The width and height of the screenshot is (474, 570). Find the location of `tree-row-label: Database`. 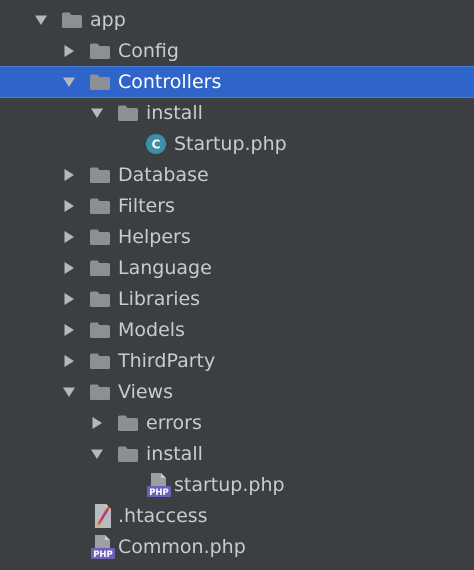

tree-row-label: Database is located at coordinates (163, 175).